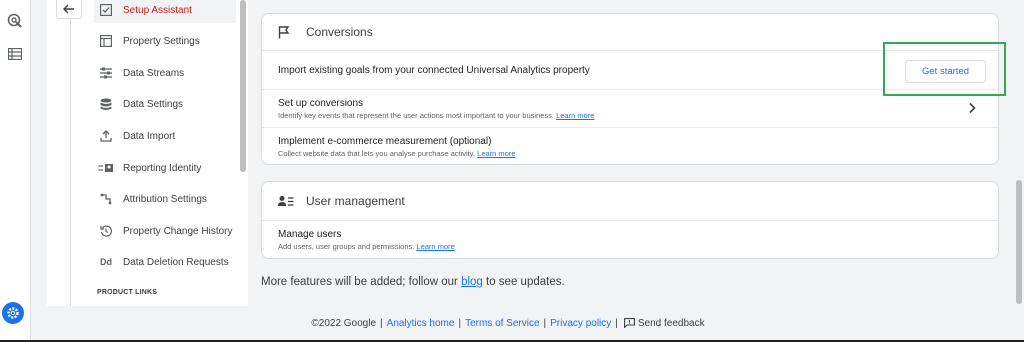 This screenshot has height=342, width=1024. I want to click on privacy-link: Privacy policy, so click(580, 323).